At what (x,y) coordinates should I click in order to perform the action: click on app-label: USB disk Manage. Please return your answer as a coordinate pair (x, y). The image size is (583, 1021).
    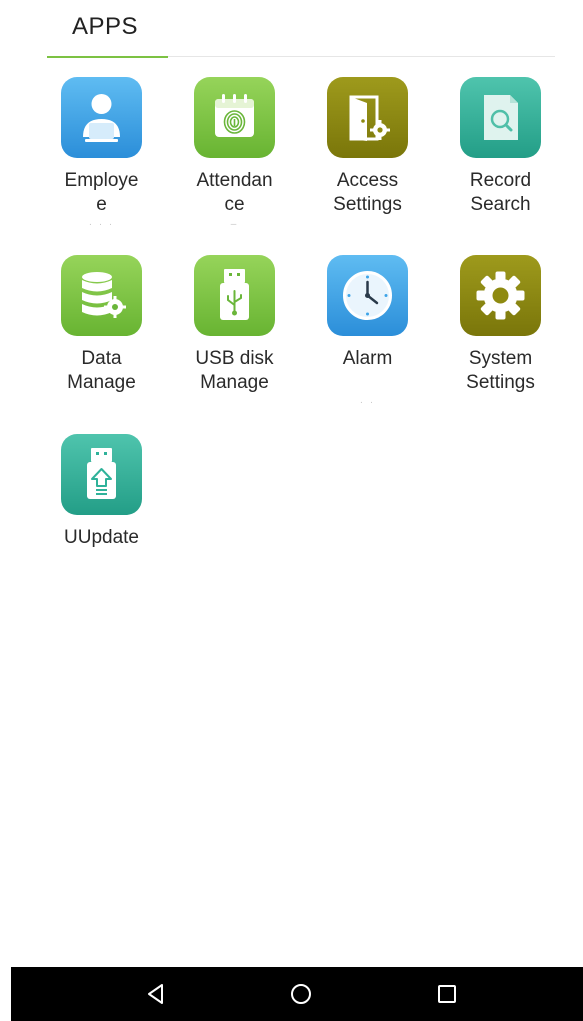
    Looking at the image, I should click on (234, 370).